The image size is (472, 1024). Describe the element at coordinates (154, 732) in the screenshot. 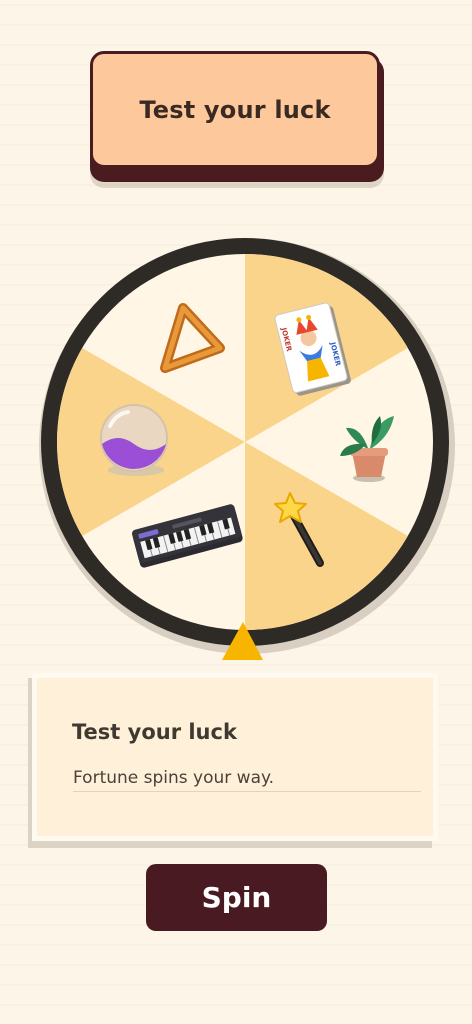

I see `info-card-title: Test your luck` at that location.